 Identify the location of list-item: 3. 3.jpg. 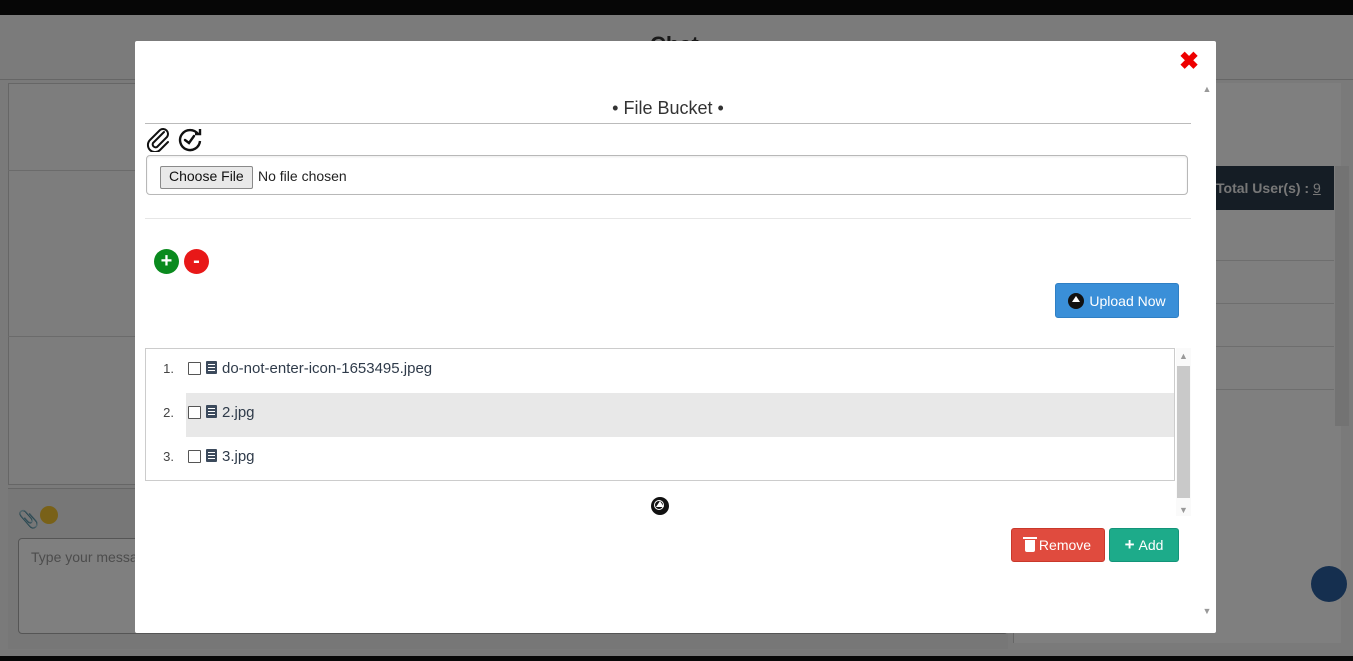
(660, 458).